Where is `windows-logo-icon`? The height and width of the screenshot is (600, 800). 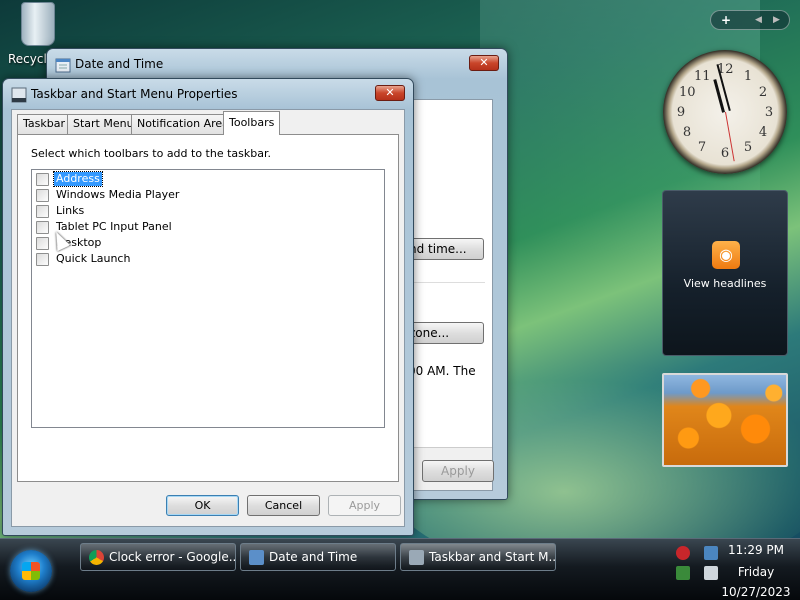
windows-logo-icon is located at coordinates (31, 571).